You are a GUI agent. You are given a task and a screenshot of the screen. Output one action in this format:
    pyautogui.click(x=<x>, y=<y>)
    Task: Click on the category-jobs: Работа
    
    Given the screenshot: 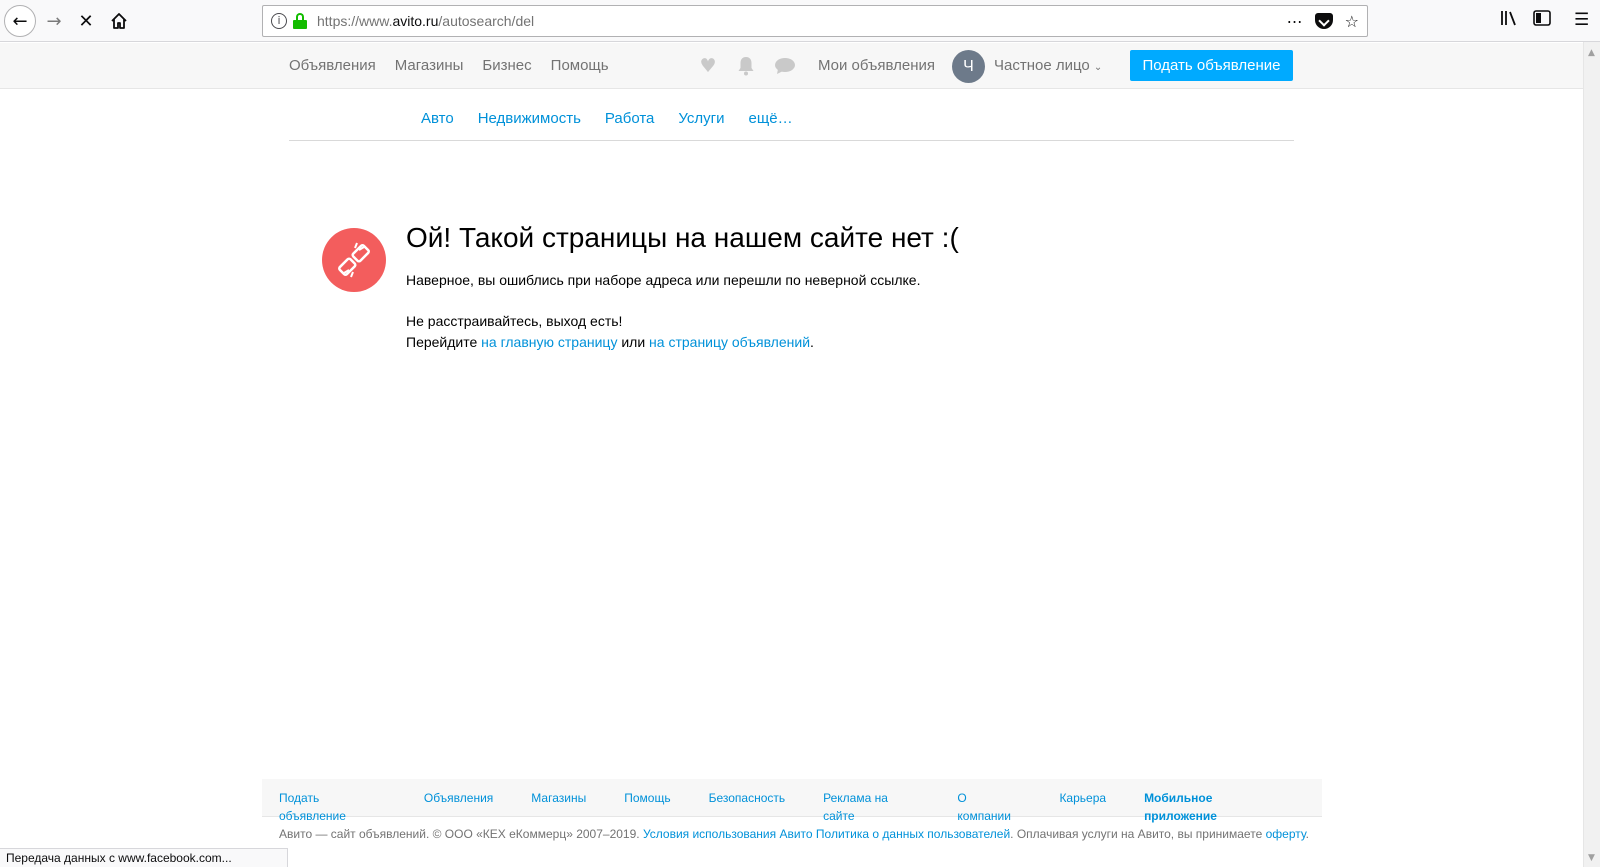 What is the action you would take?
    pyautogui.click(x=630, y=118)
    